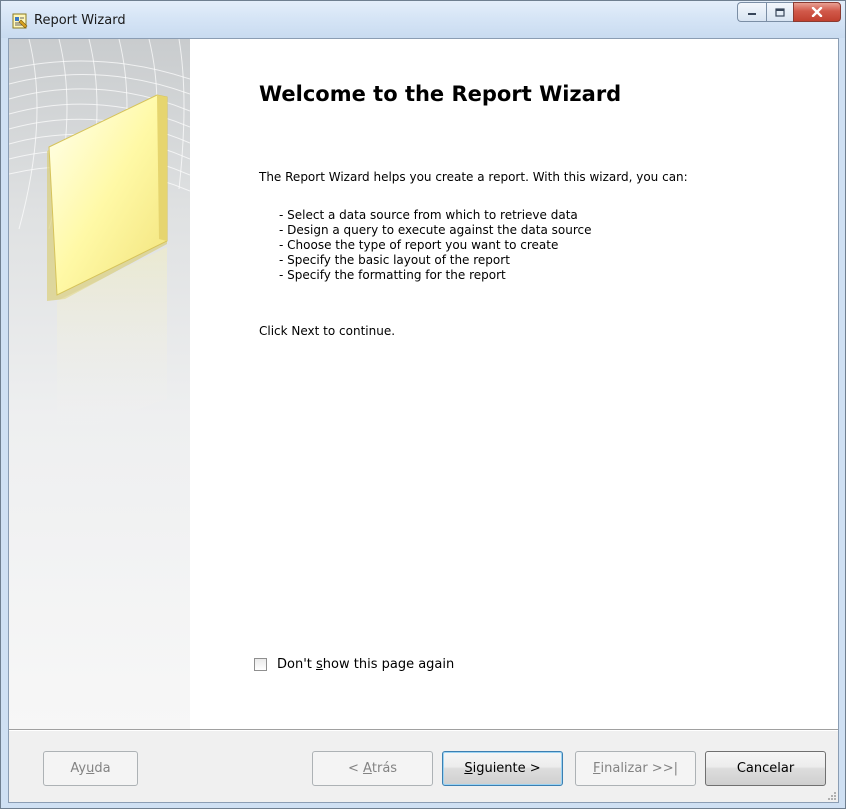  Describe the element at coordinates (423, 19) in the screenshot. I see `title-bar: Report Wizard` at that location.